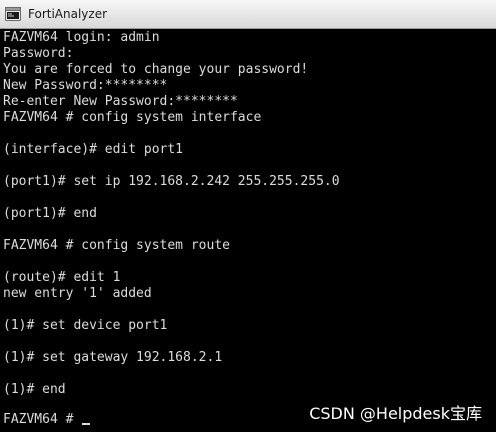 The image size is (496, 432). Describe the element at coordinates (34, 389) in the screenshot. I see `terminal-line: (1)# end` at that location.